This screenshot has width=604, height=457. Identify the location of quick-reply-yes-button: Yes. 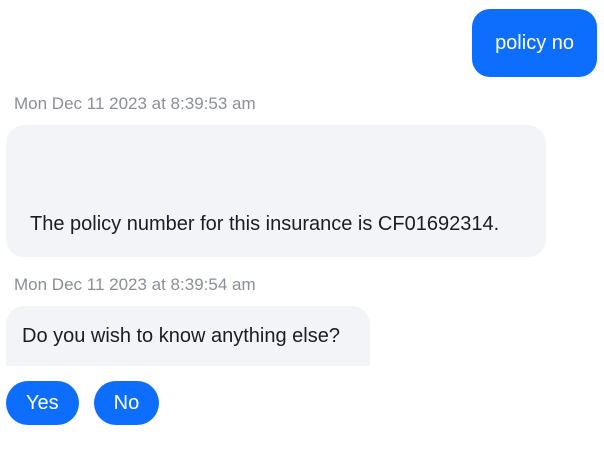
(42, 403).